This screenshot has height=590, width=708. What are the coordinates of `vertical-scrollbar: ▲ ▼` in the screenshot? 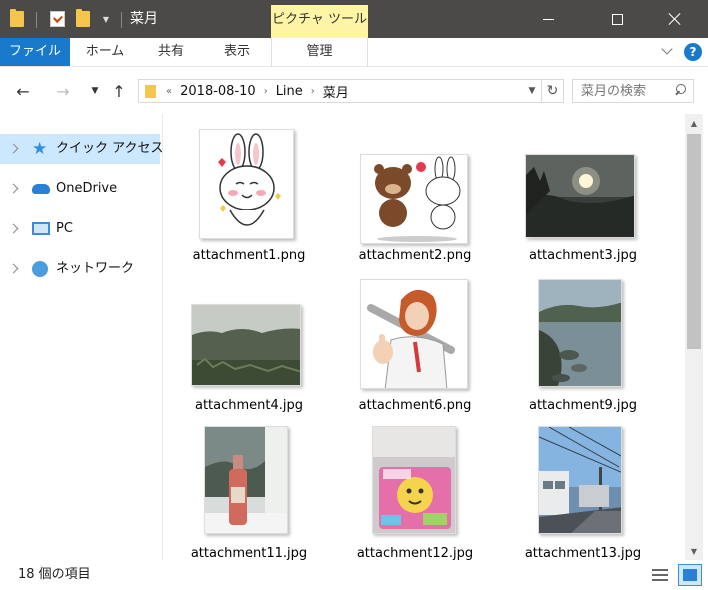 It's located at (694, 337).